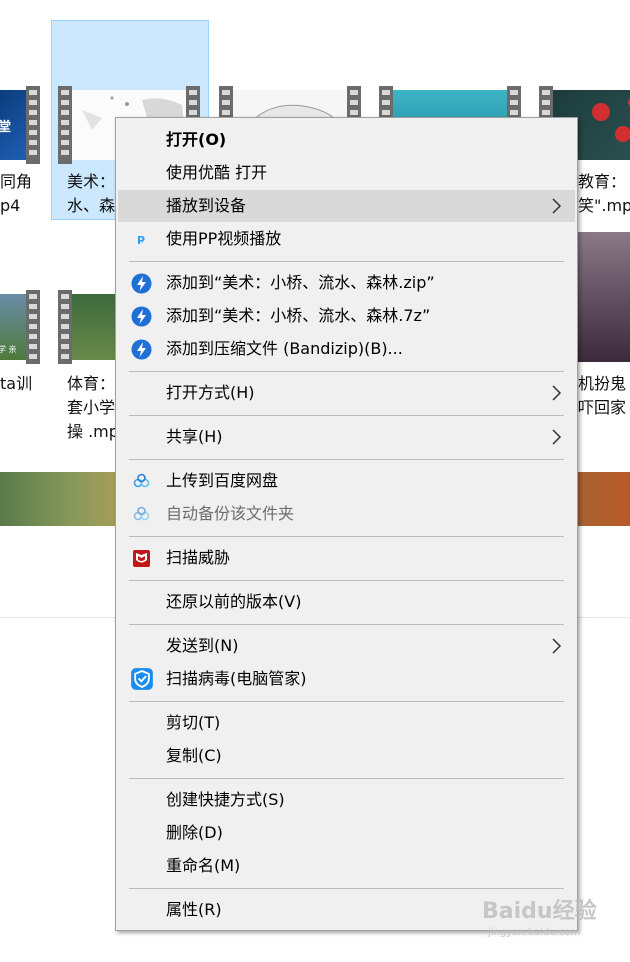 This screenshot has height=962, width=630. Describe the element at coordinates (346, 800) in the screenshot. I see `menu-item-create-shortcut: 创建快捷方式(S)` at that location.